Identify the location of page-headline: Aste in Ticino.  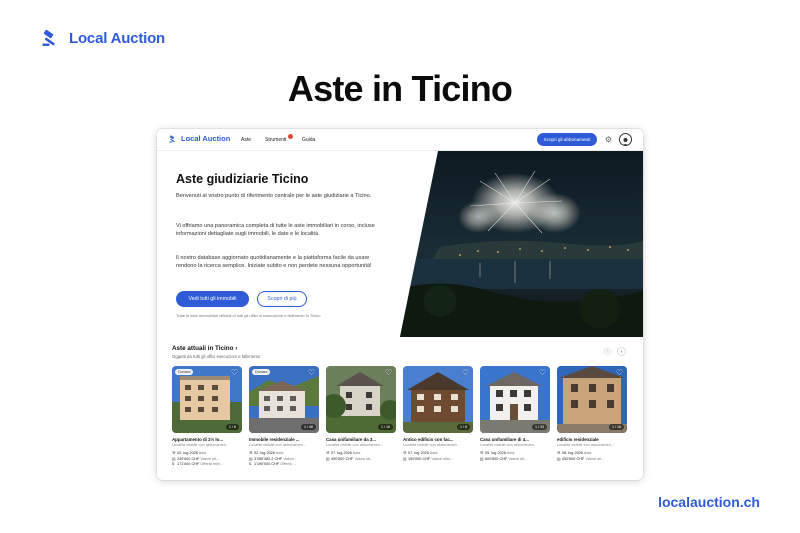
(400, 88).